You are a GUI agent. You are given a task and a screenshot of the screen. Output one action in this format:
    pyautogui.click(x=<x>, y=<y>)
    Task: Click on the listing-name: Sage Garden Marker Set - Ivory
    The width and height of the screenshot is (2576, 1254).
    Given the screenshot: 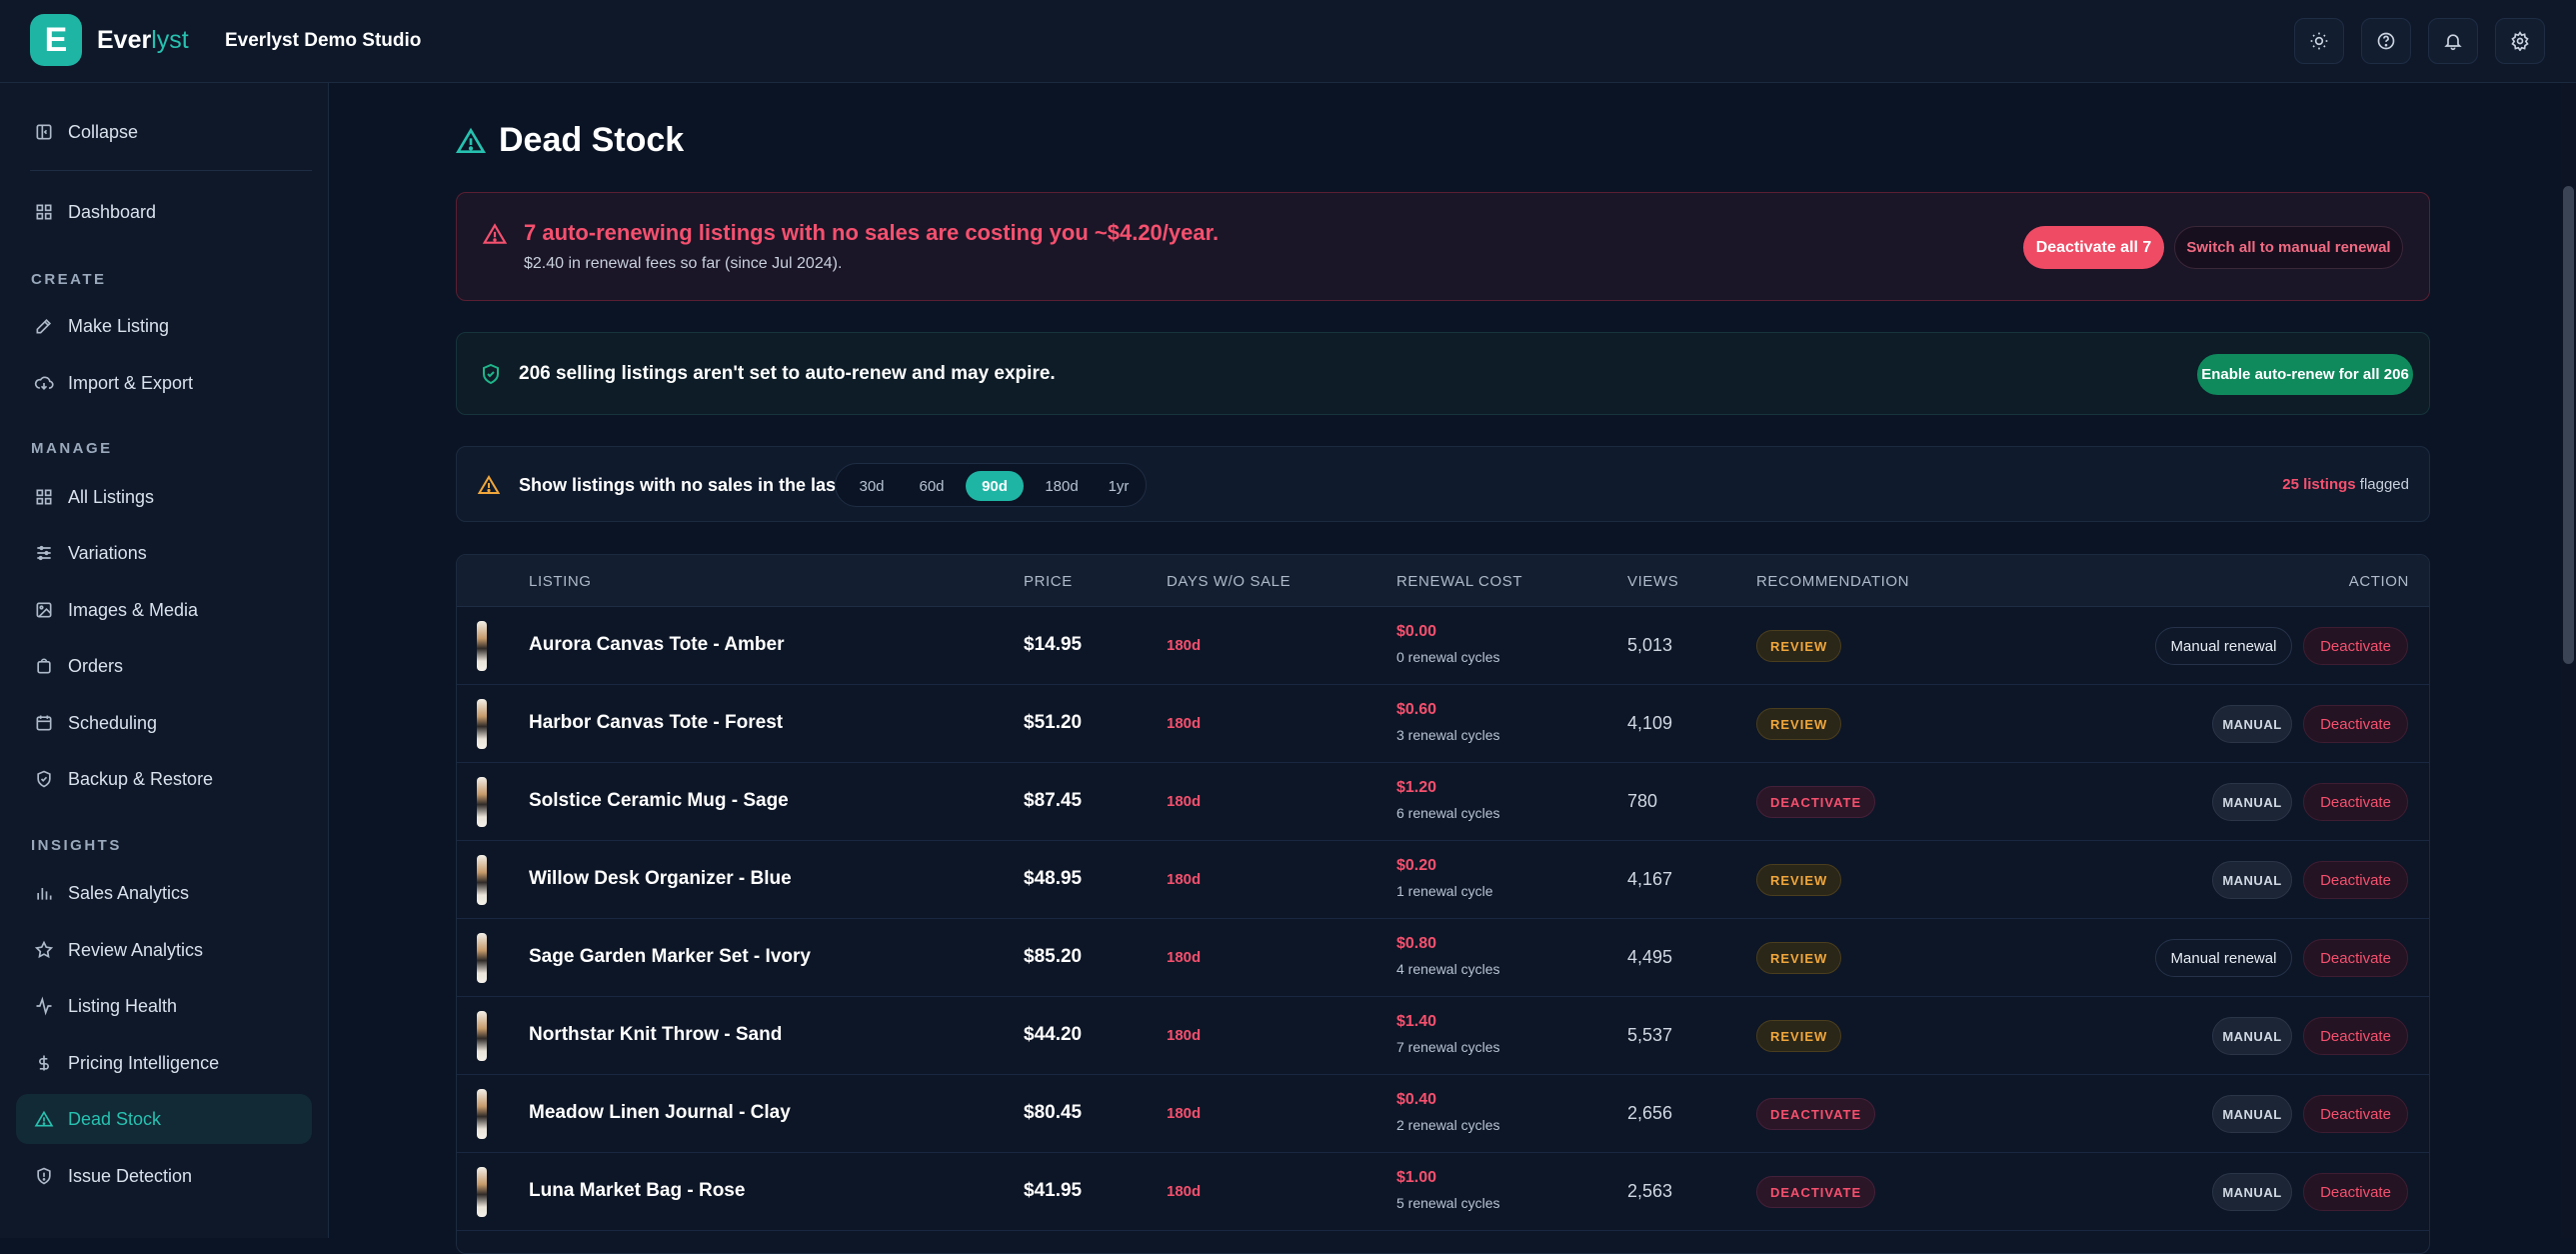 What is the action you would take?
    pyautogui.click(x=670, y=957)
    